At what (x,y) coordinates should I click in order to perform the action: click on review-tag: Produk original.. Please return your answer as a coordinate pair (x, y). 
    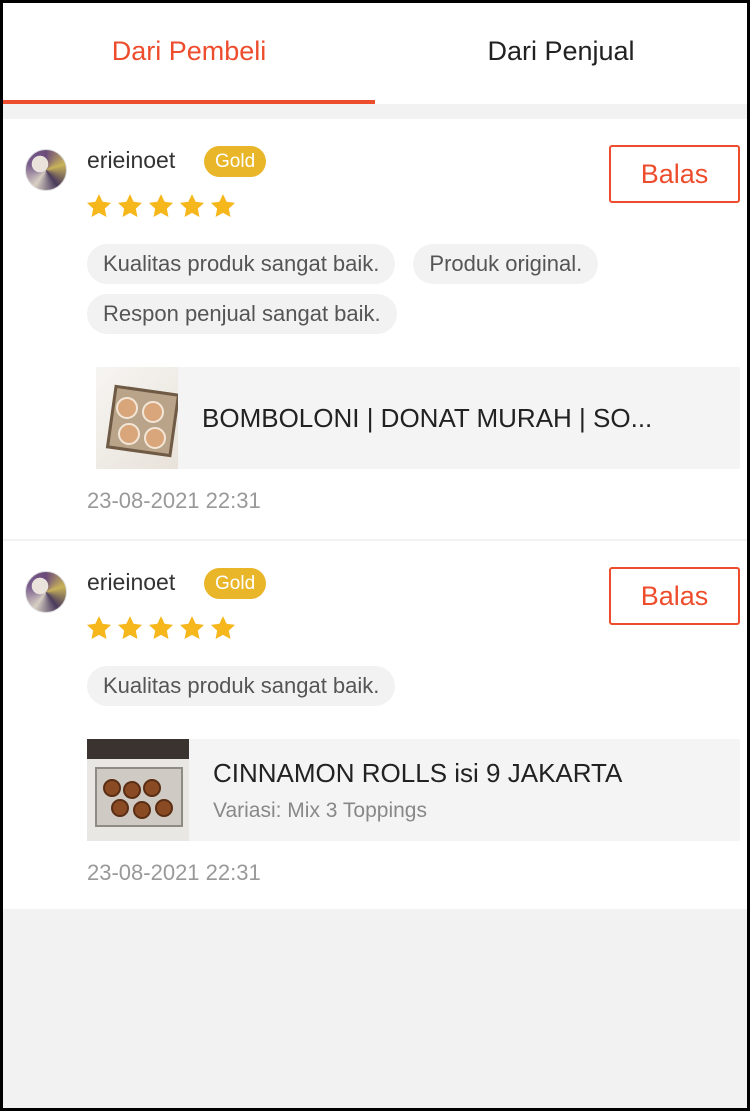
    Looking at the image, I should click on (506, 264).